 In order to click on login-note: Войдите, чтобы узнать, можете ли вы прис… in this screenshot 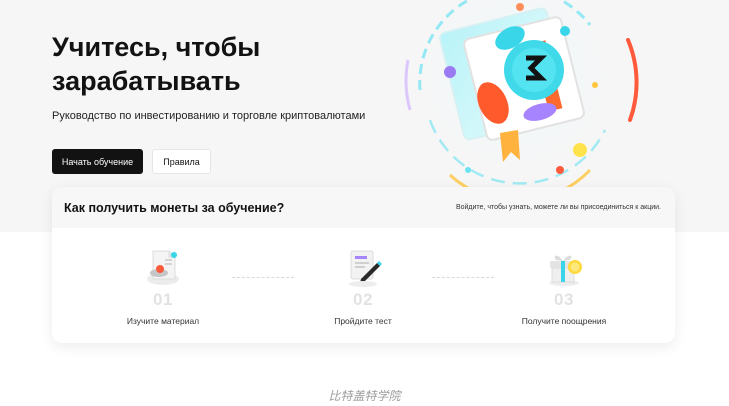, I will do `click(558, 207)`.